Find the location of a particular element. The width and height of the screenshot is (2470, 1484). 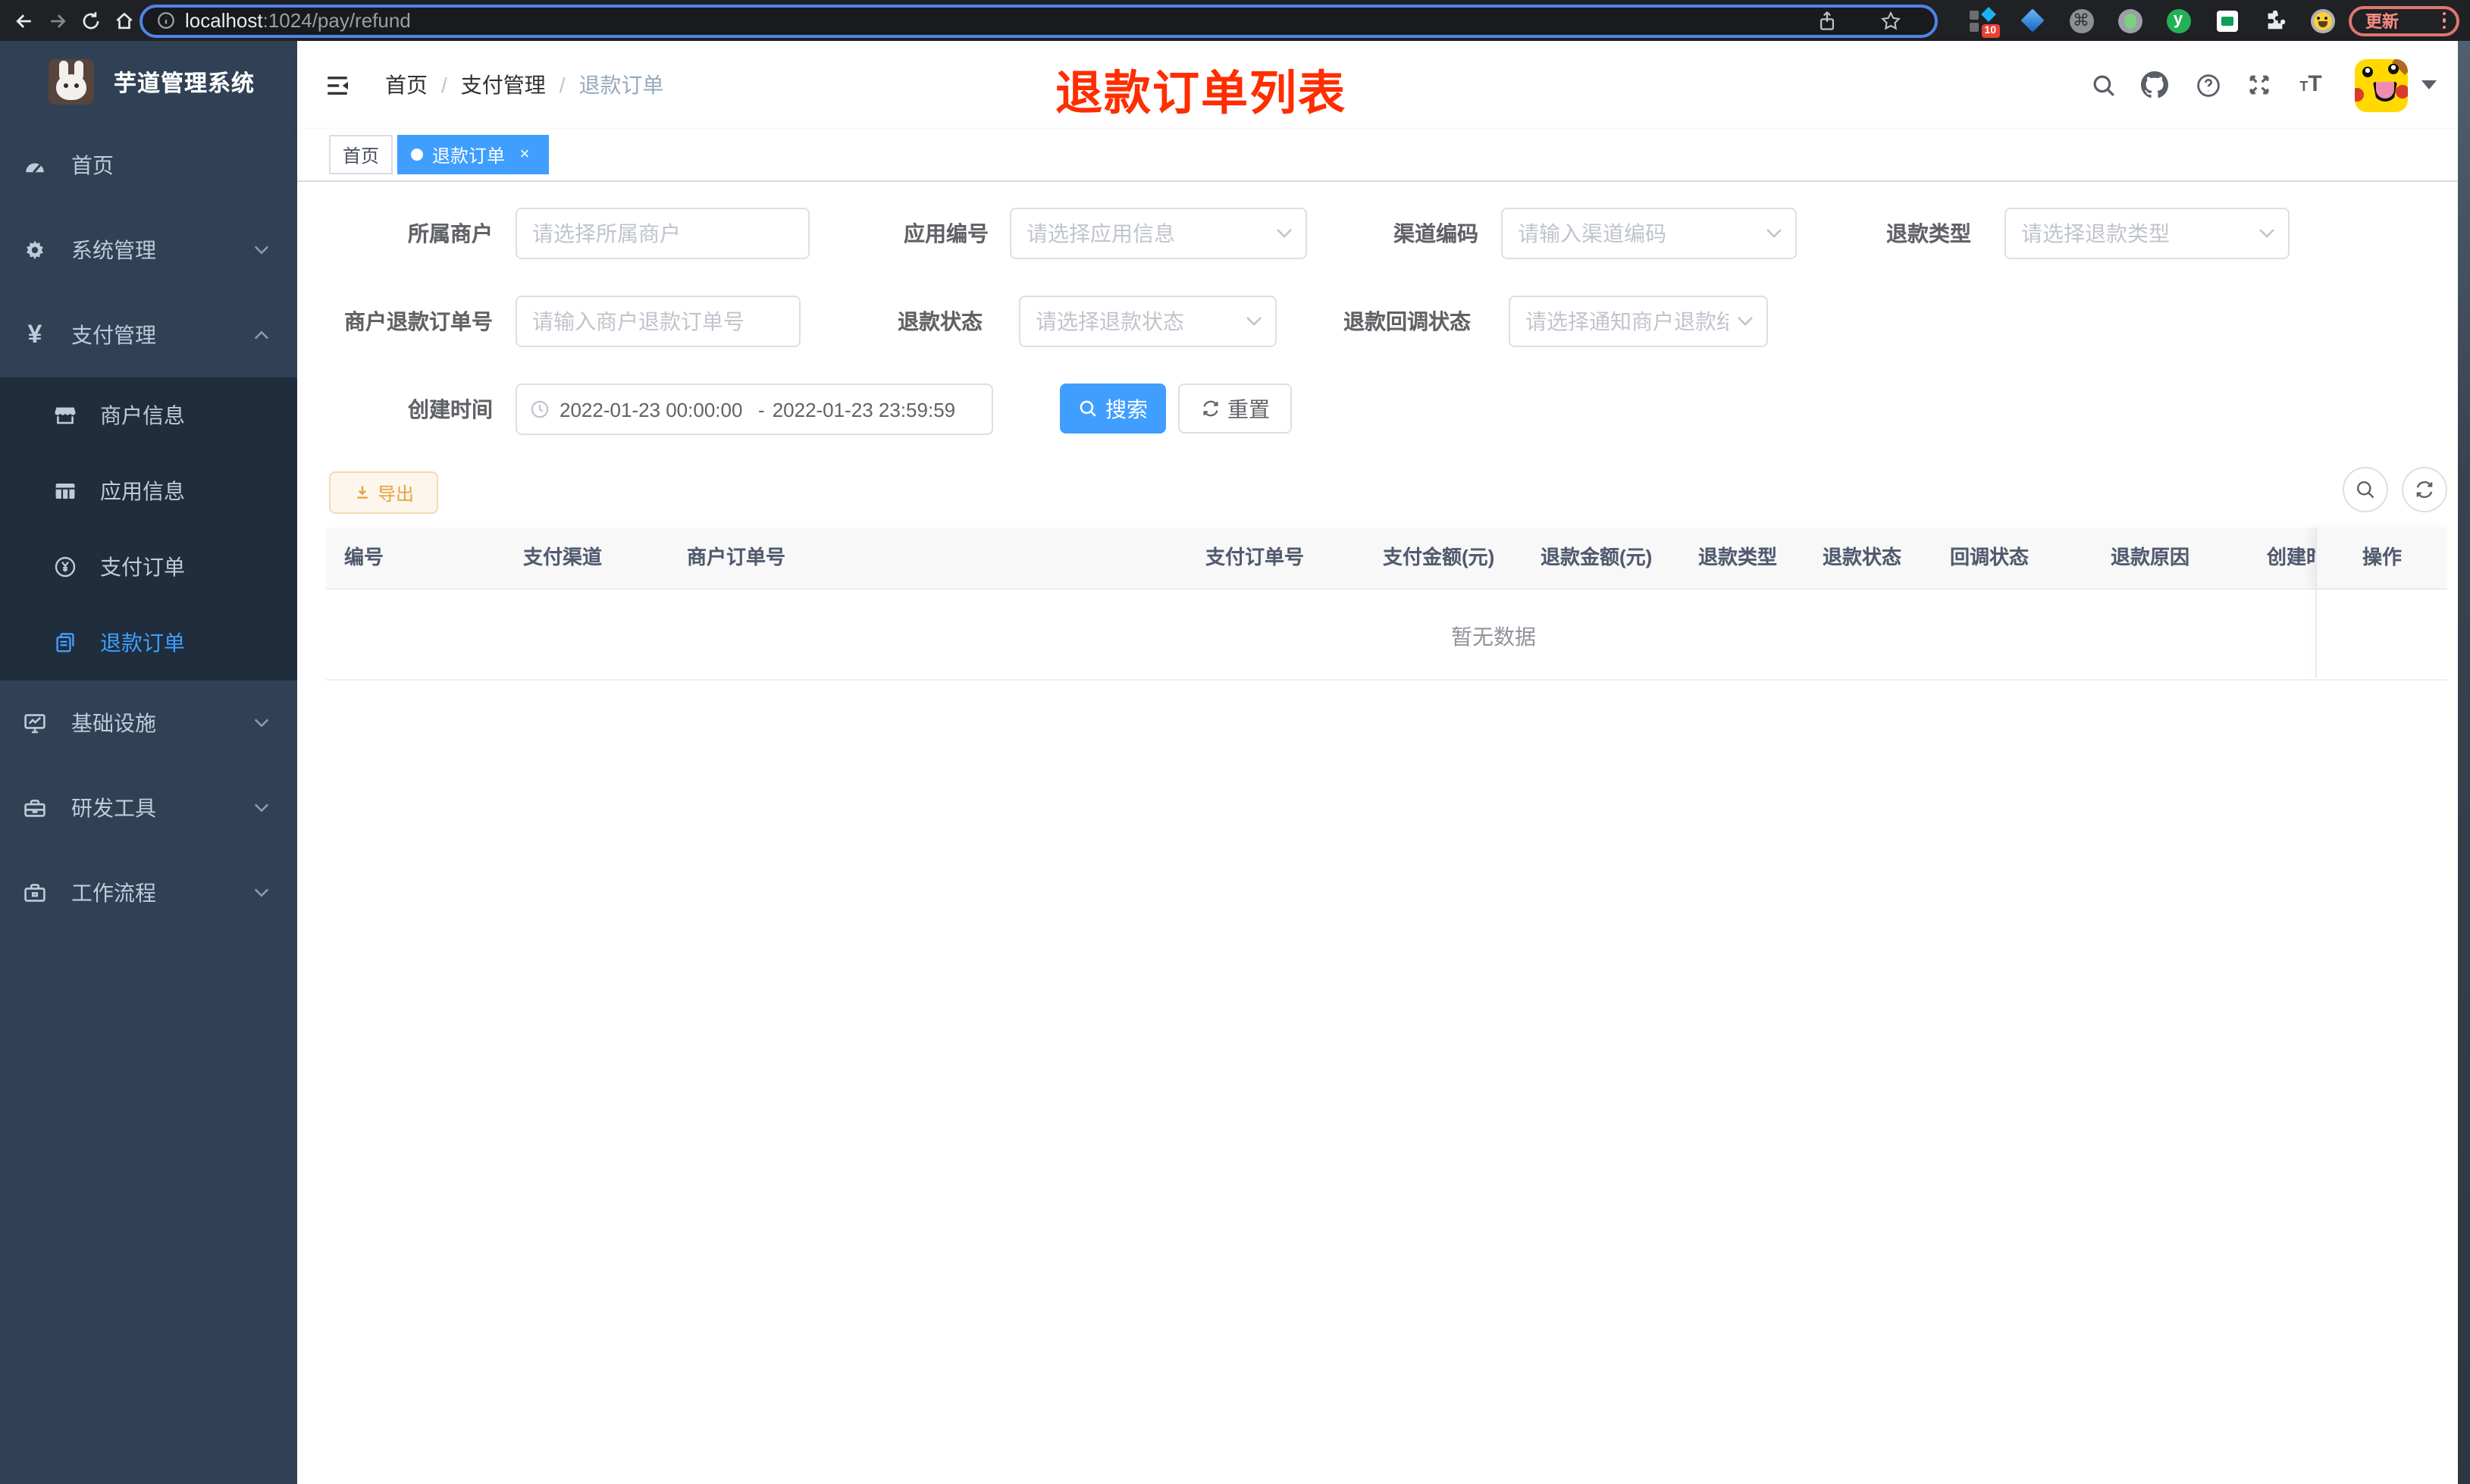

column-header-pay-channel: 支付渠道 is located at coordinates (563, 557).